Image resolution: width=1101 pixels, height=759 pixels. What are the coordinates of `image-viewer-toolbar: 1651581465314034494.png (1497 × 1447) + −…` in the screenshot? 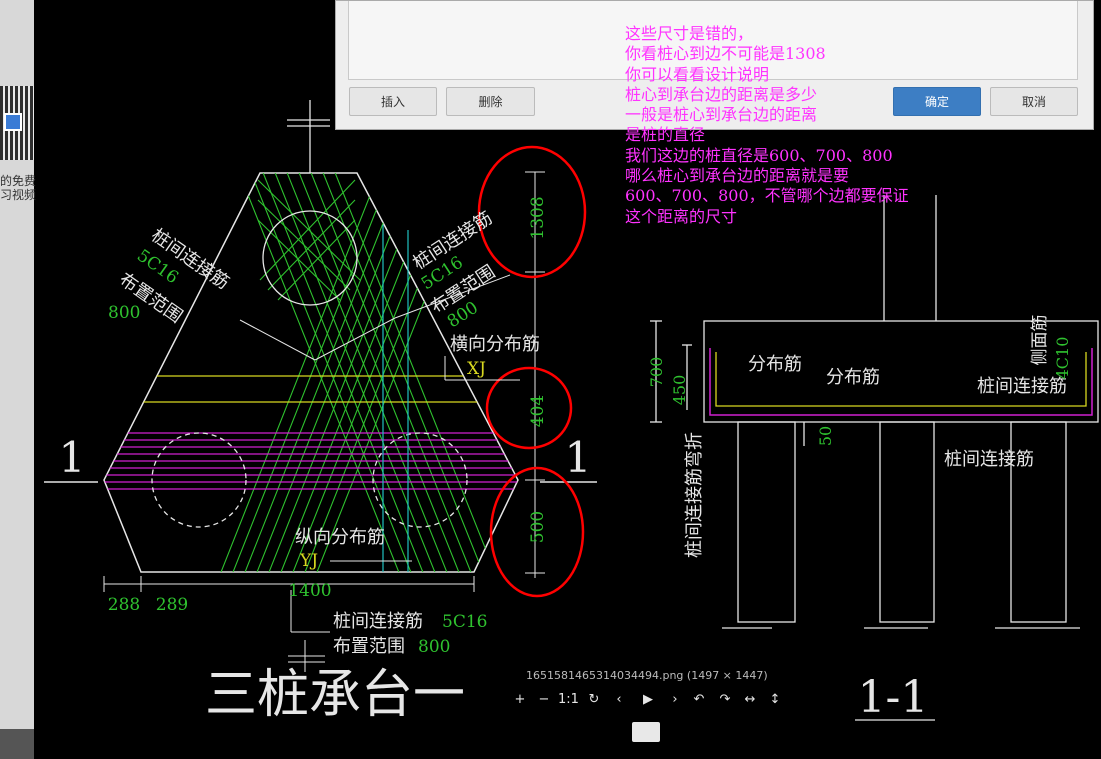 It's located at (650, 694).